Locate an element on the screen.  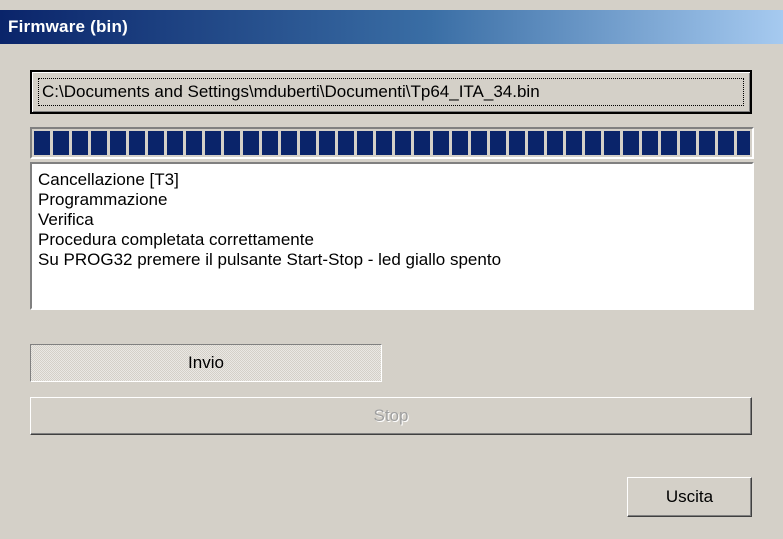
log-line: Programmazione is located at coordinates (103, 199).